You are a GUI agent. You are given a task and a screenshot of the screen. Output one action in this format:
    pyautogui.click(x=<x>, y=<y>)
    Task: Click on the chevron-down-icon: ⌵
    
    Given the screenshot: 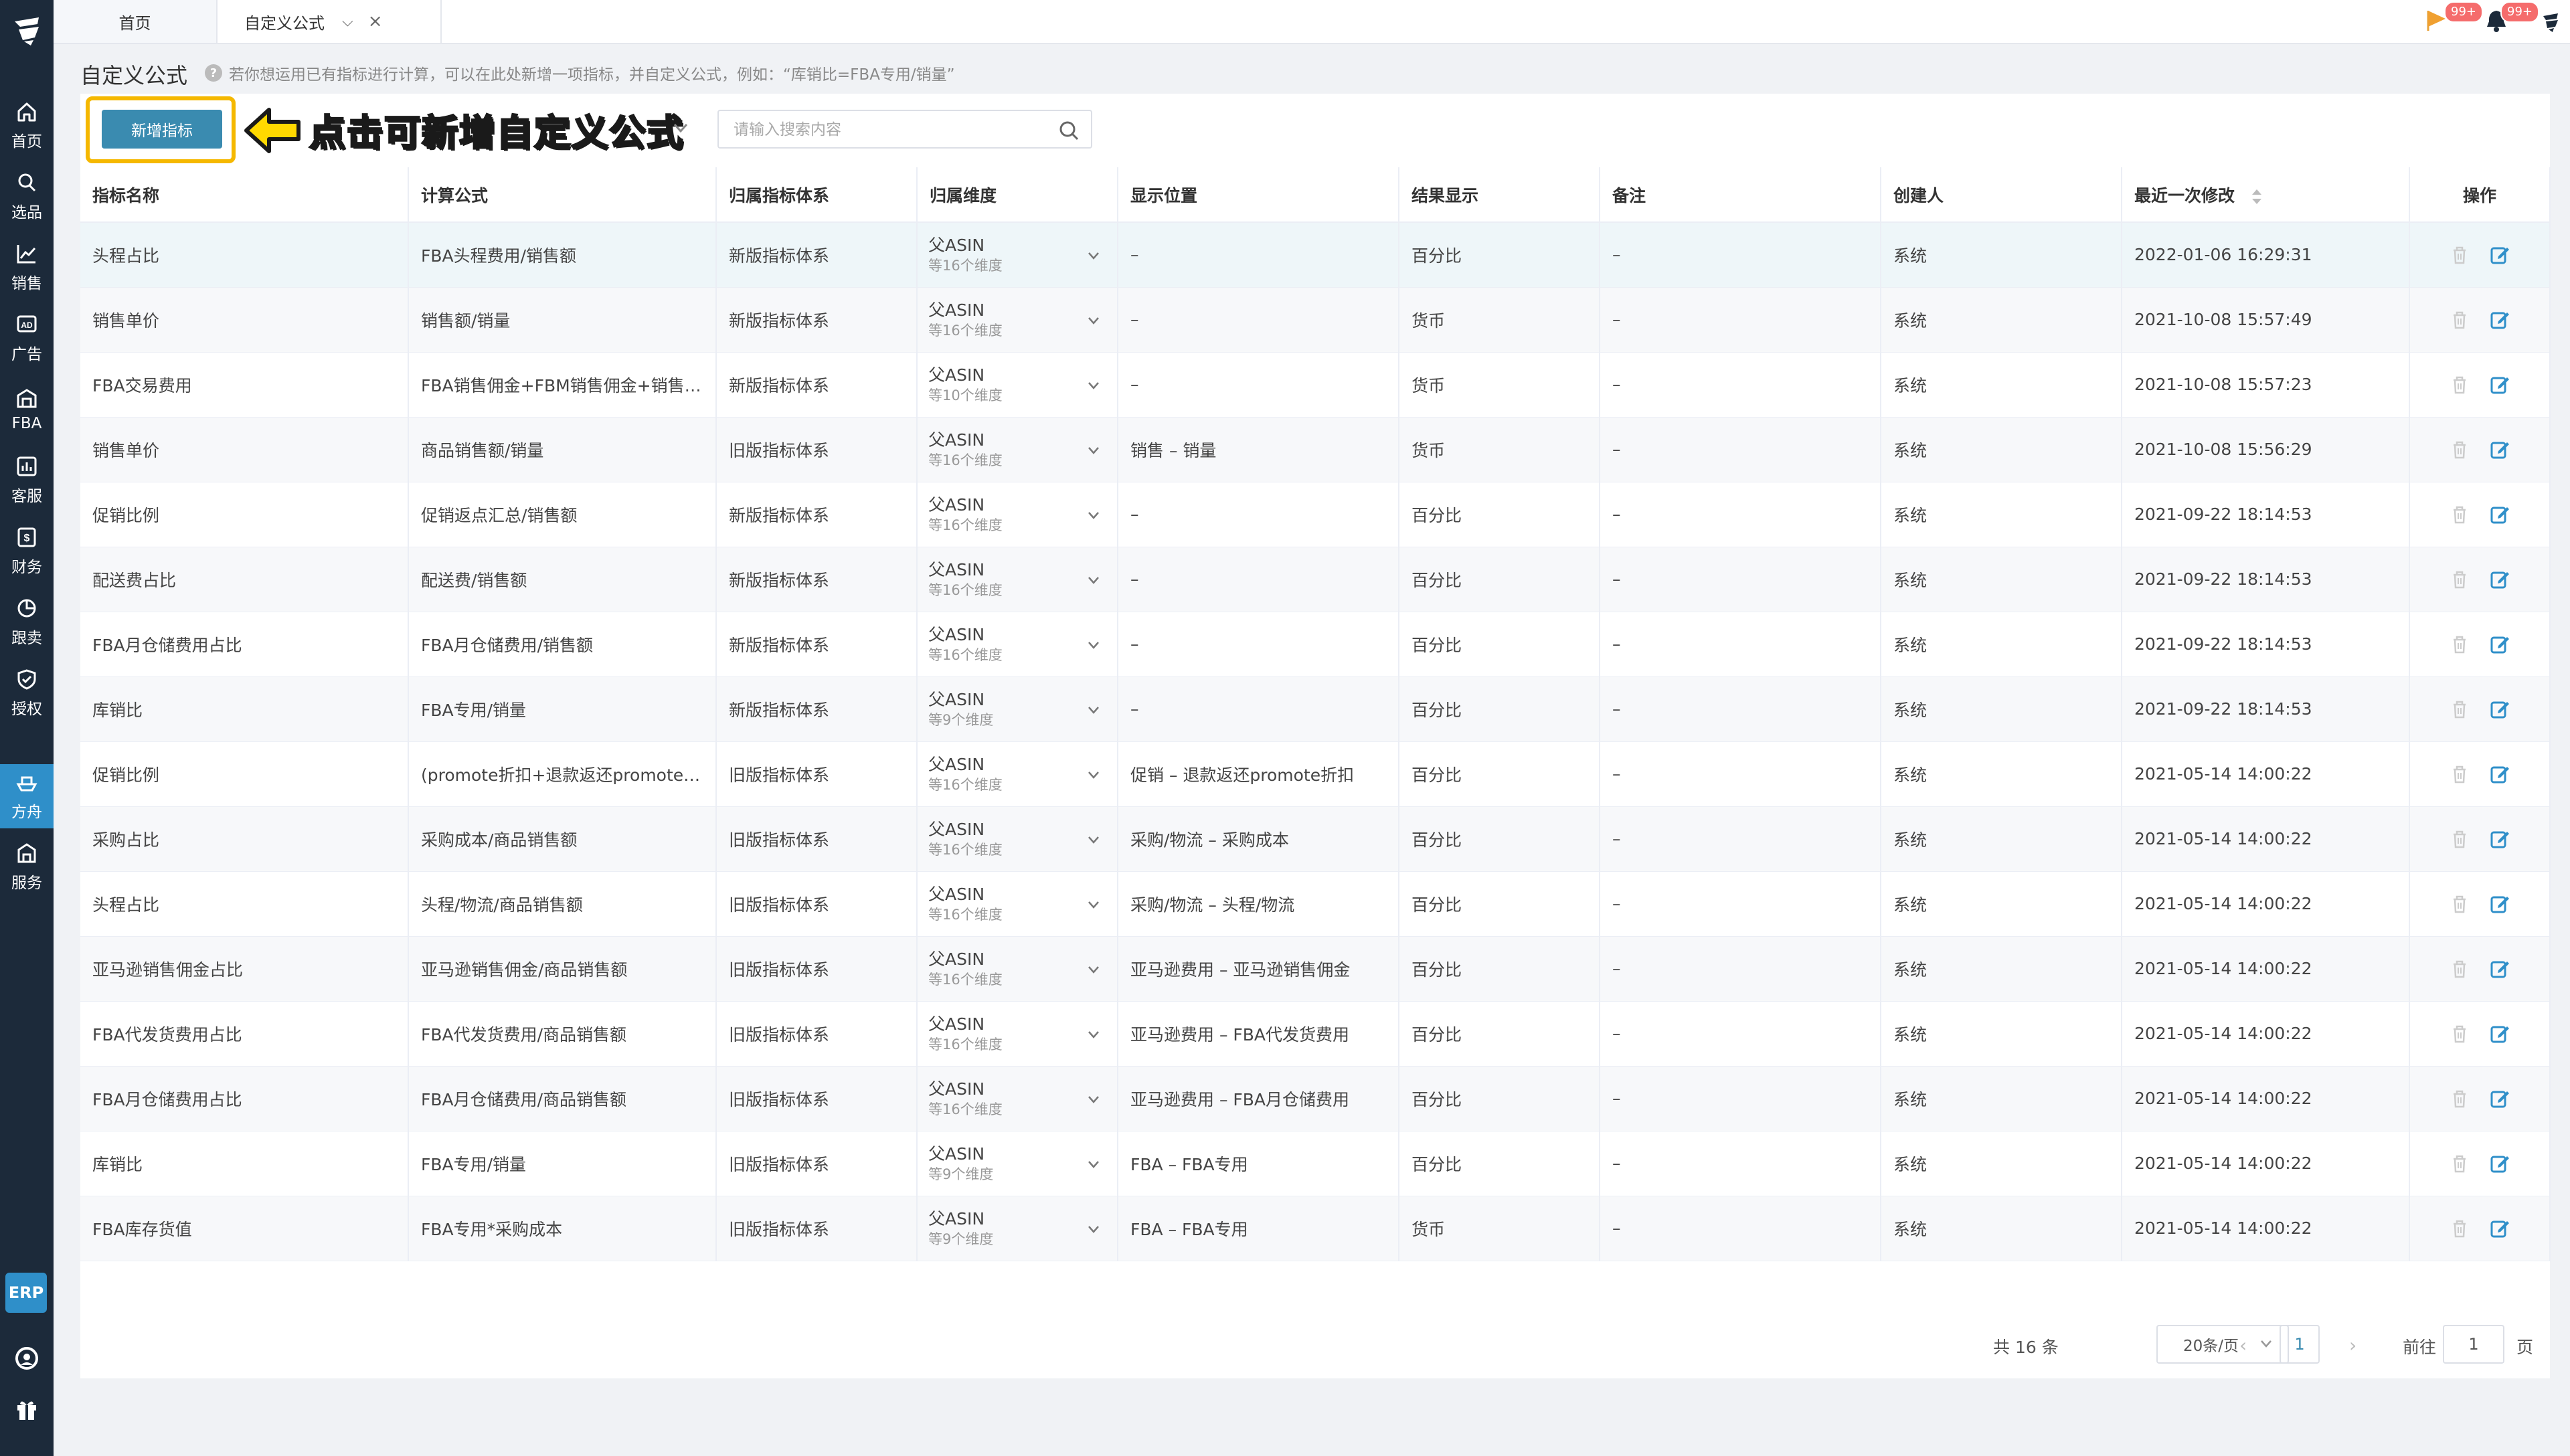 What is the action you would take?
    pyautogui.click(x=347, y=21)
    